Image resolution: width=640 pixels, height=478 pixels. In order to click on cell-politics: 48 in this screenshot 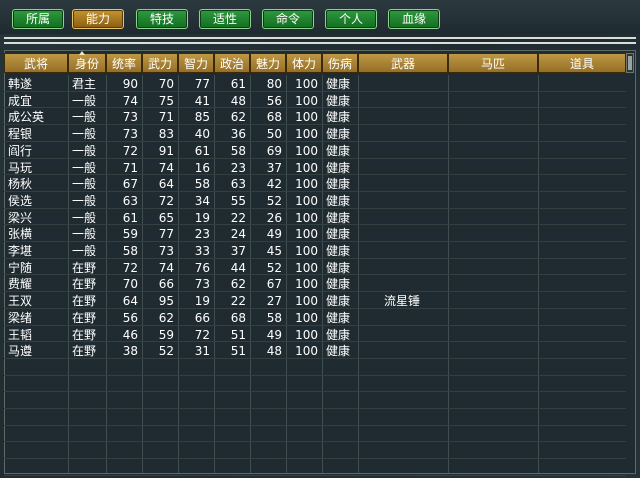, I will do `click(238, 101)`.